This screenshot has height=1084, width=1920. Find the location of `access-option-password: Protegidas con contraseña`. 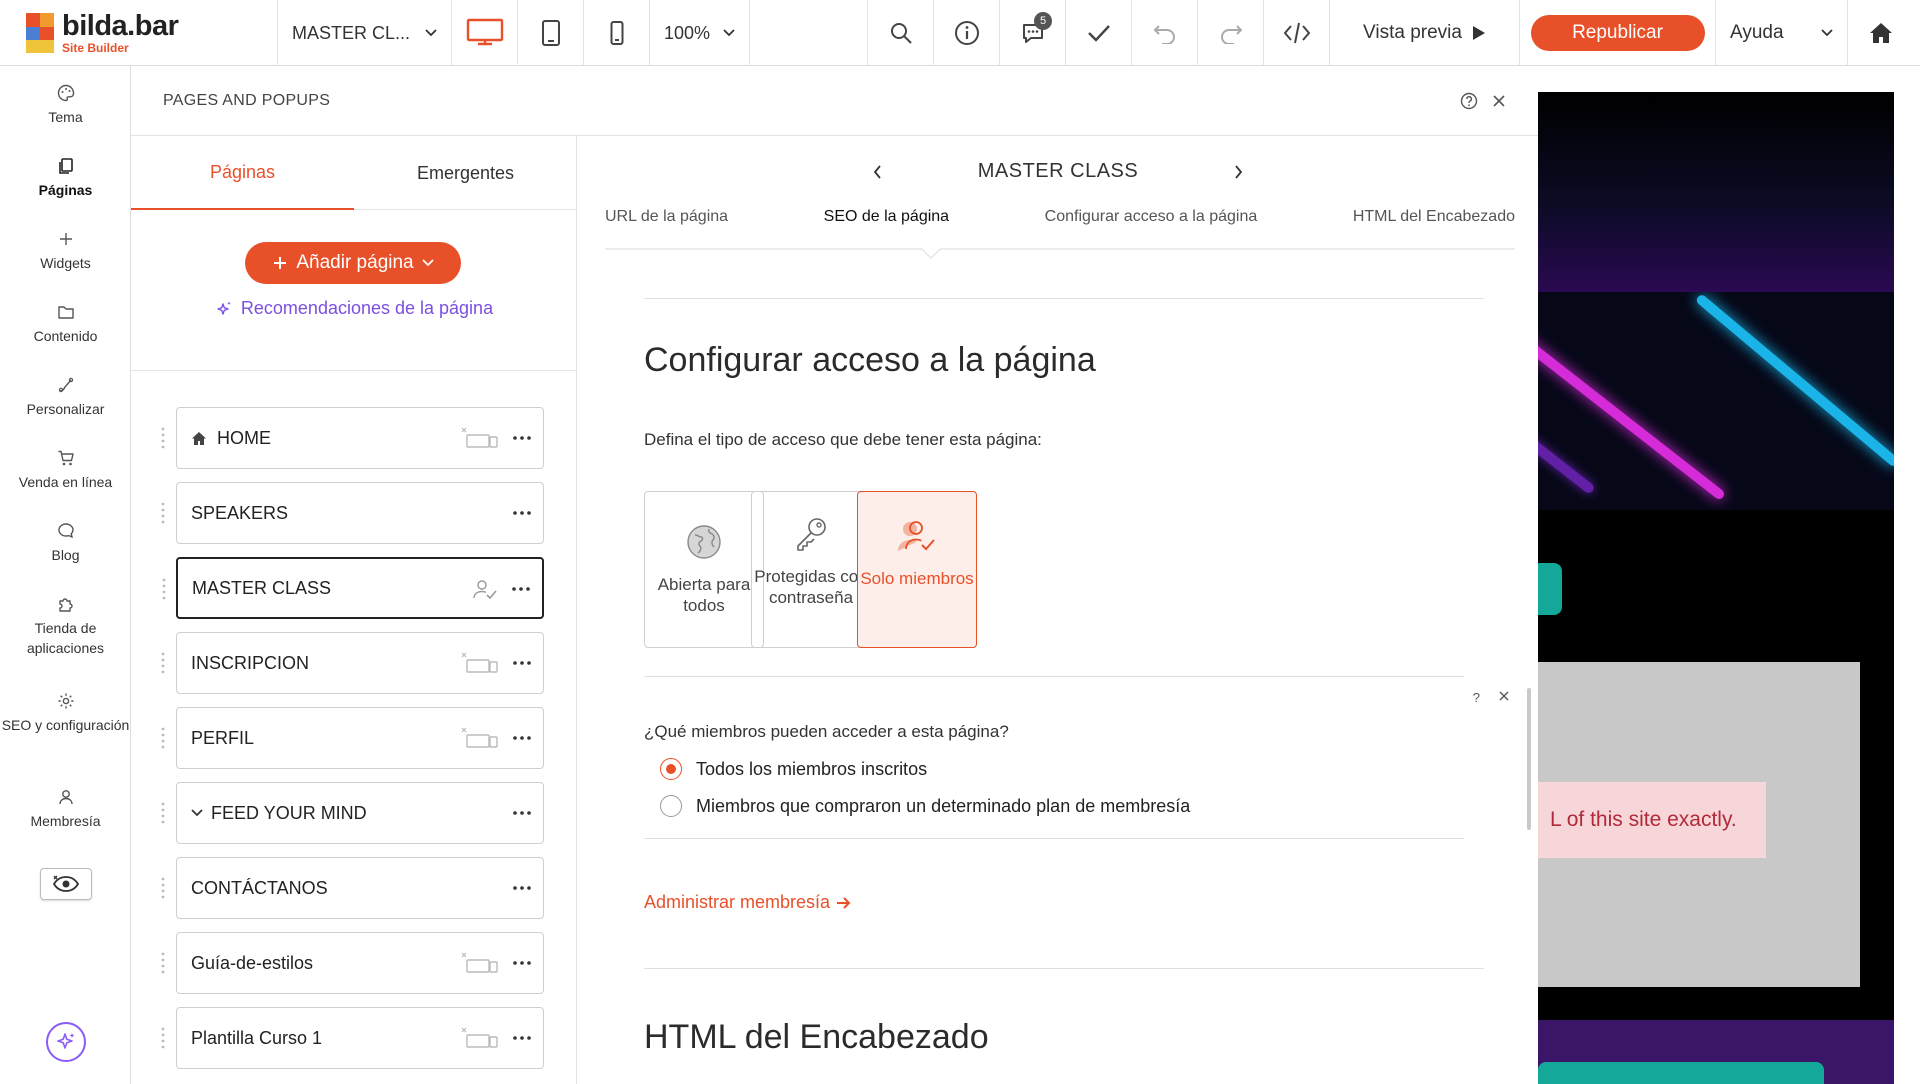

access-option-password: Protegidas con contraseña is located at coordinates (811, 569).